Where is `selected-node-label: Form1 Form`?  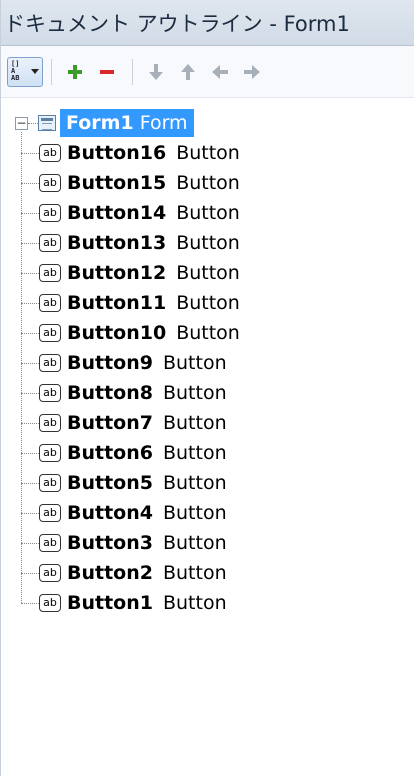 selected-node-label: Form1 Form is located at coordinates (127, 123).